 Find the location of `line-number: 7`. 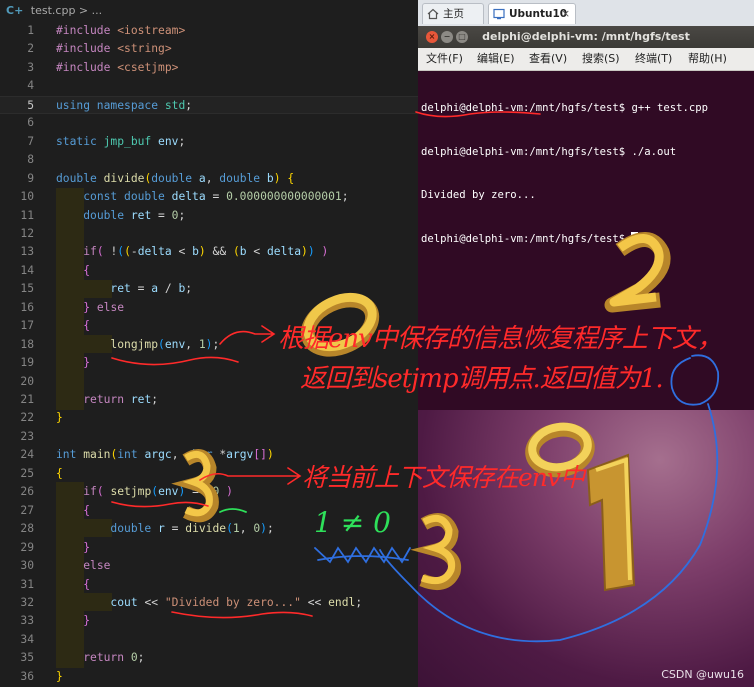

line-number: 7 is located at coordinates (30, 141).